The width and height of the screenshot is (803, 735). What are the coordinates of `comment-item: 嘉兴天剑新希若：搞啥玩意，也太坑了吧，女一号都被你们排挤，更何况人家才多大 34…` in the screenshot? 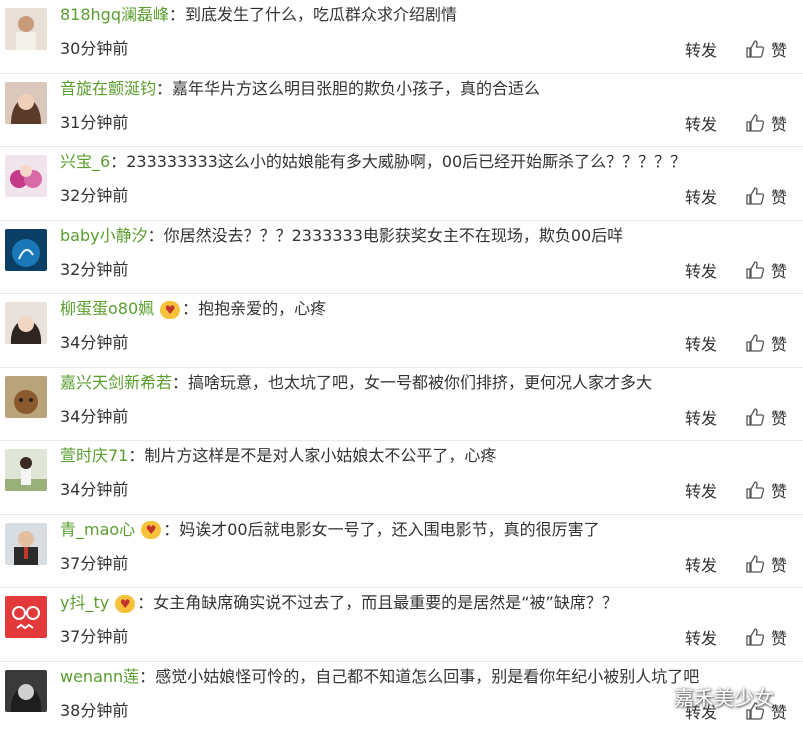 It's located at (401, 405).